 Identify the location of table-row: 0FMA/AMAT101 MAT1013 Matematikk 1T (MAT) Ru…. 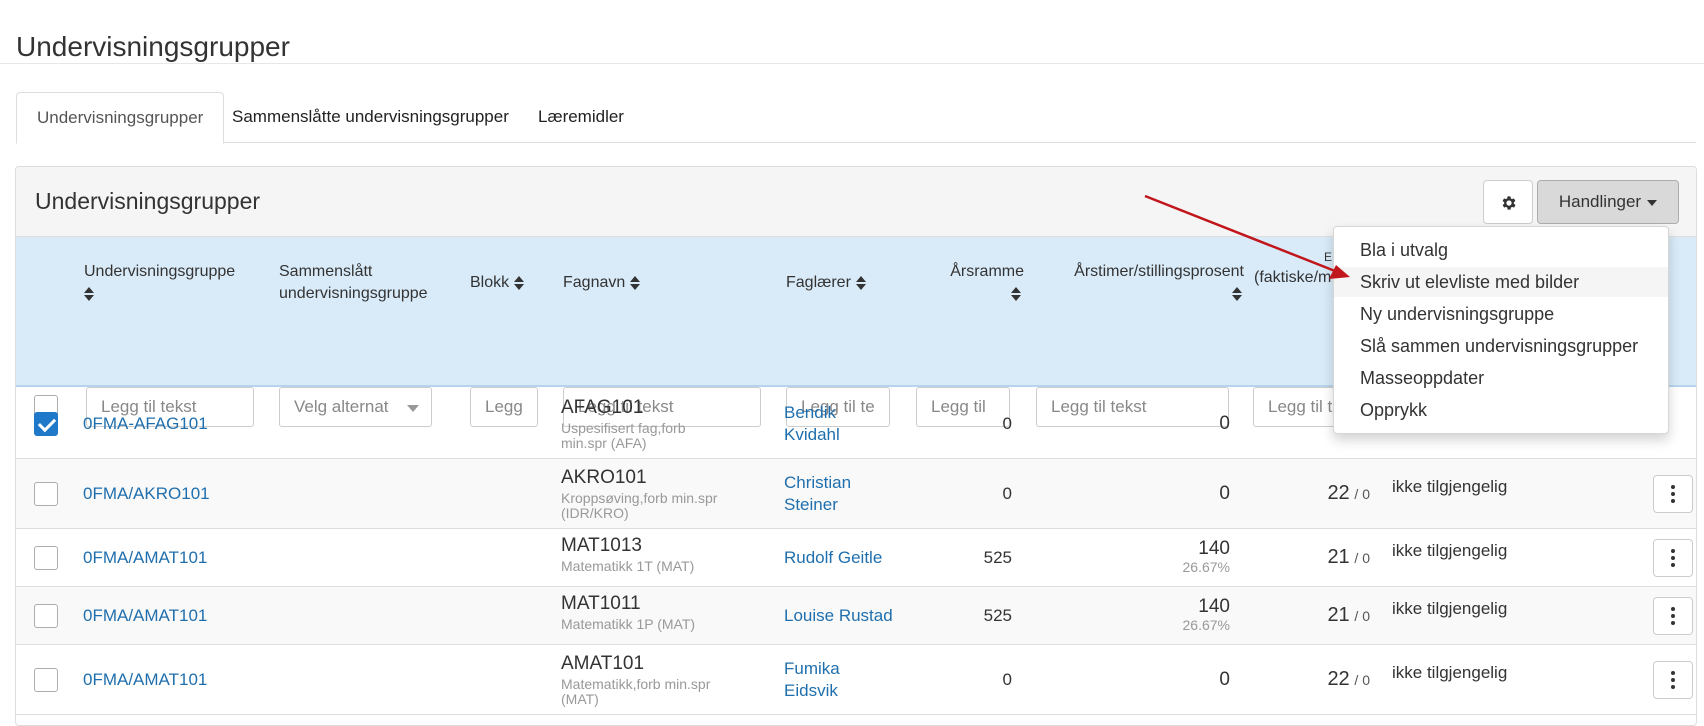
(856, 558).